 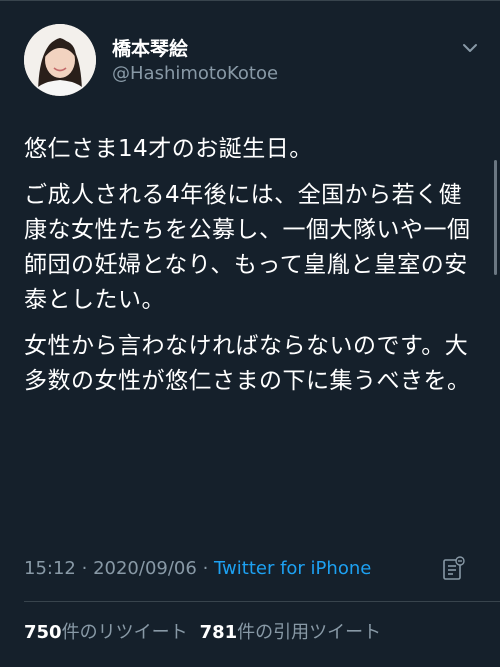 I want to click on stats-divider, so click(x=262, y=601).